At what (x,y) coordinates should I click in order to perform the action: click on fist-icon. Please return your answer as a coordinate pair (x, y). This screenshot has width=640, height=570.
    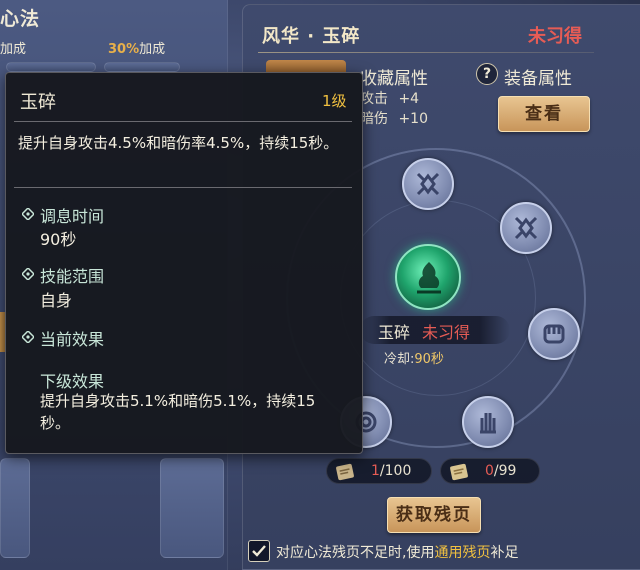
    Looking at the image, I should click on (554, 334).